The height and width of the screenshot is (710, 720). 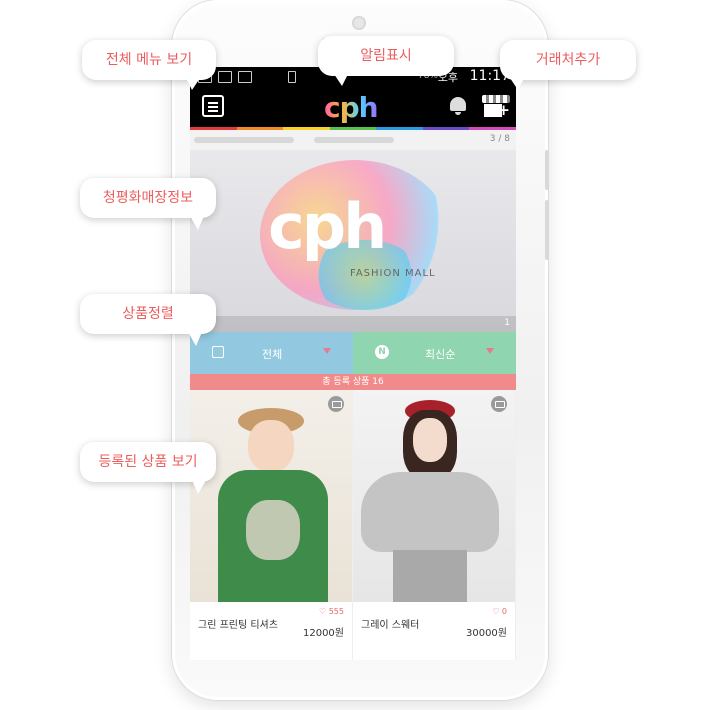 I want to click on banner-footer: 3 1, so click(x=353, y=324).